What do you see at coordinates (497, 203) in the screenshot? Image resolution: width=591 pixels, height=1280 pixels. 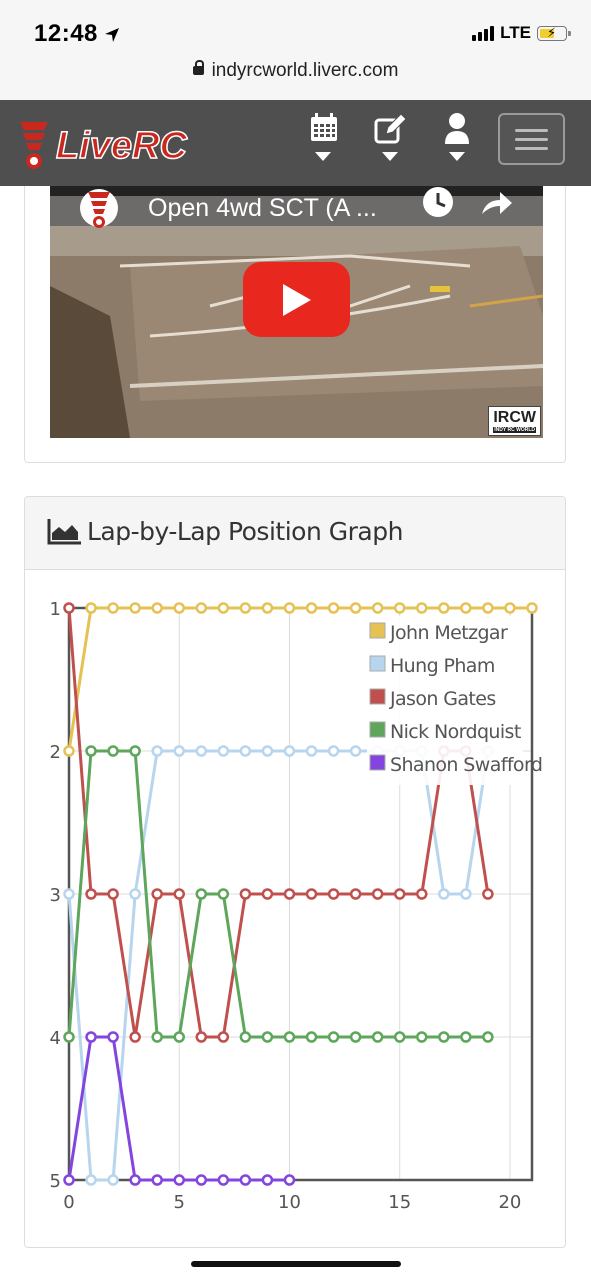 I see `share-icon` at bounding box center [497, 203].